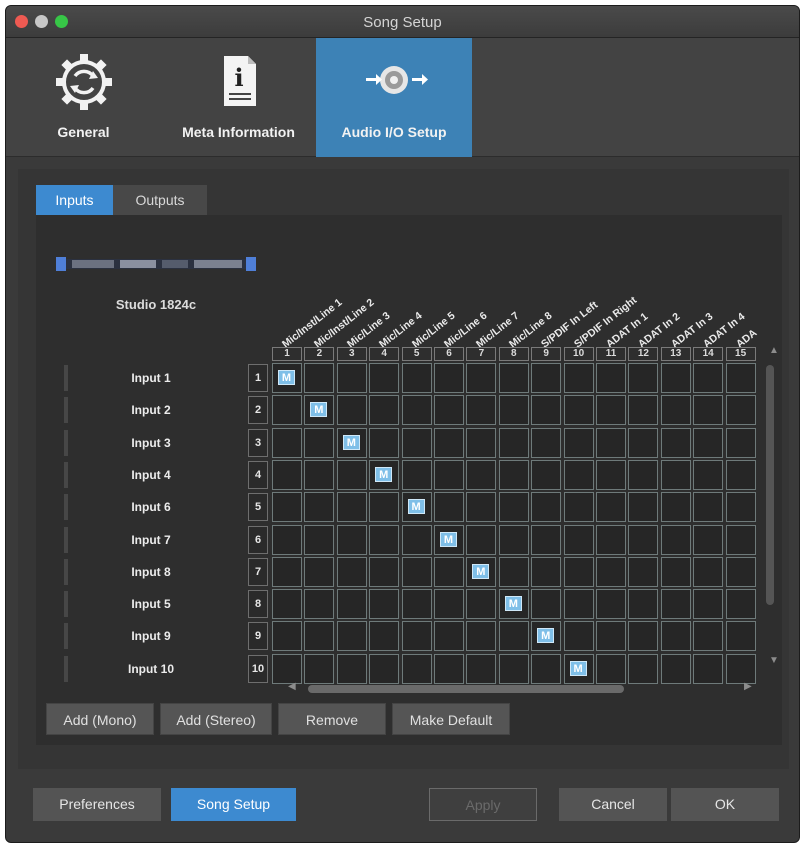 This screenshot has height=846, width=803. I want to click on scroll-left-arrow-icon: ◀, so click(292, 686).